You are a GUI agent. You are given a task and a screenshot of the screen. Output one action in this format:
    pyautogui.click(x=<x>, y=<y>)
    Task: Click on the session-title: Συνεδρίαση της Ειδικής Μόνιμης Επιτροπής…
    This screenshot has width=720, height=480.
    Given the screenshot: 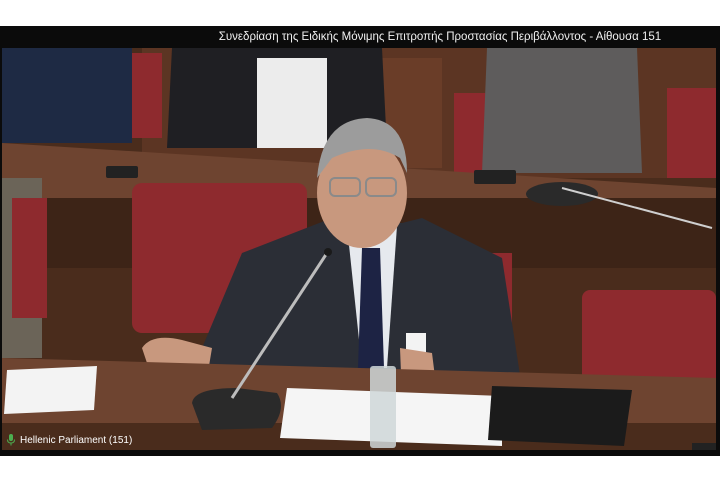 What is the action you would take?
    pyautogui.click(x=360, y=37)
    